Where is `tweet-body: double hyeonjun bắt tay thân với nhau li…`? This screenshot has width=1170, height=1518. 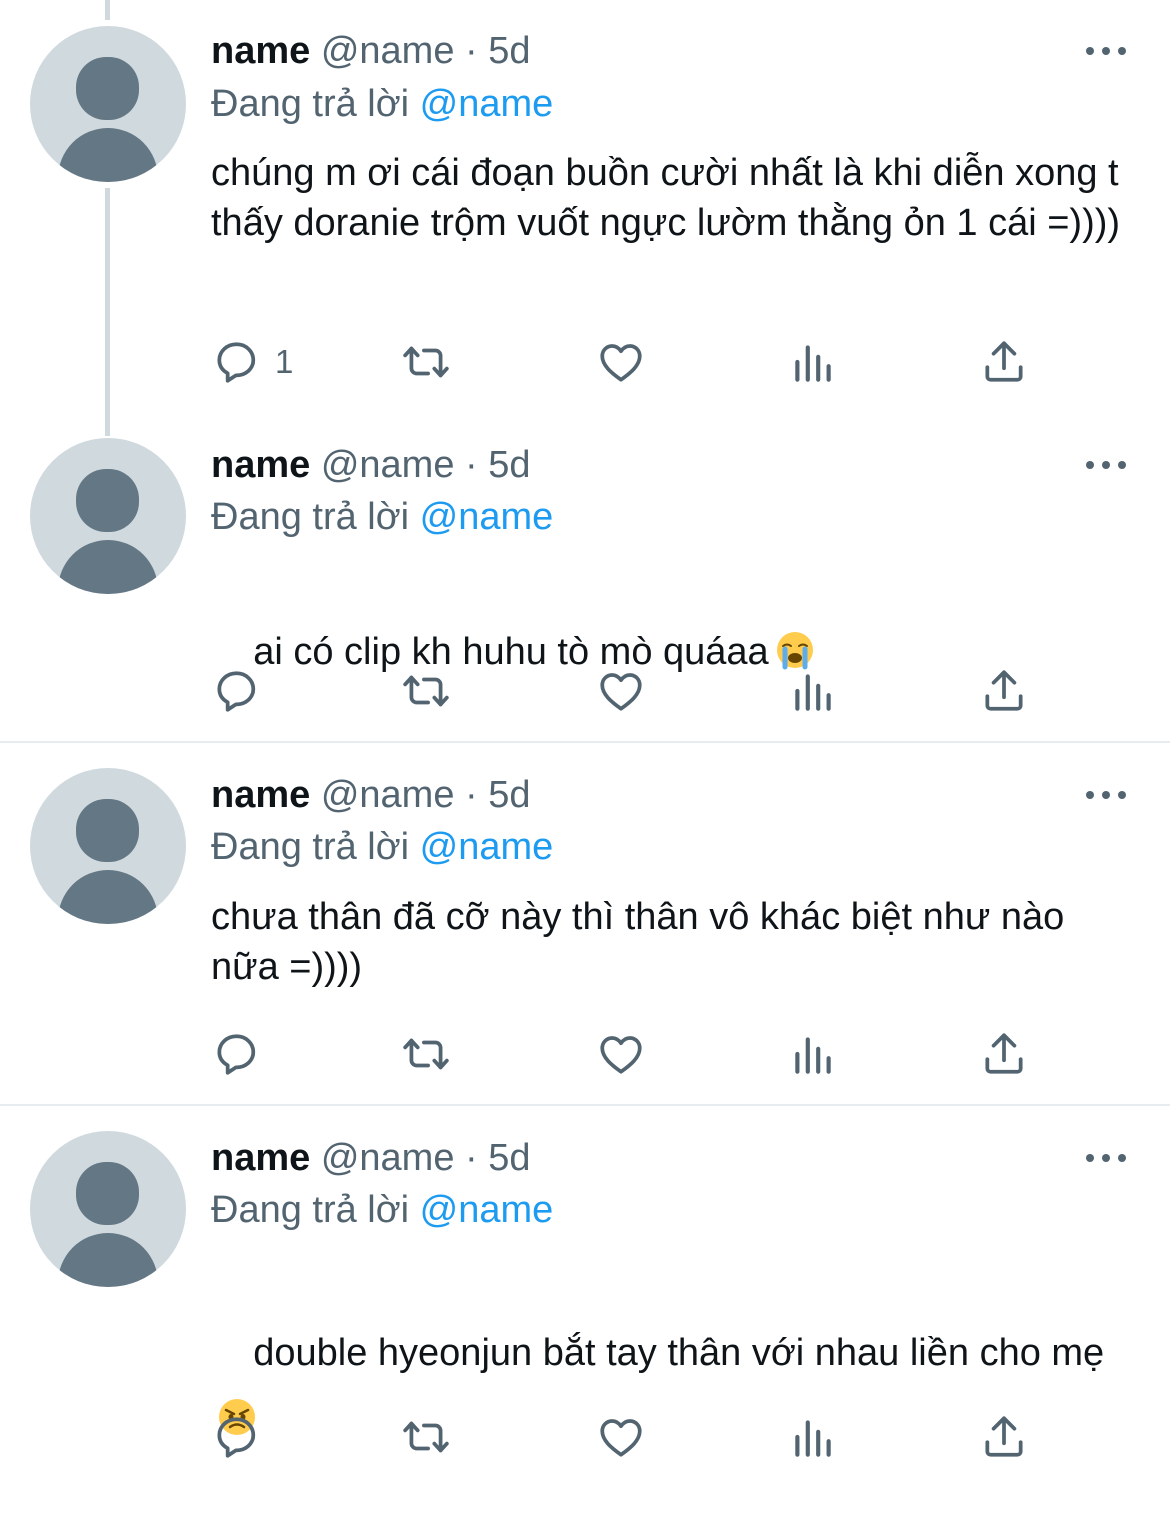
tweet-body: double hyeonjun bắt tay thân với nhau li… is located at coordinates (676, 1386).